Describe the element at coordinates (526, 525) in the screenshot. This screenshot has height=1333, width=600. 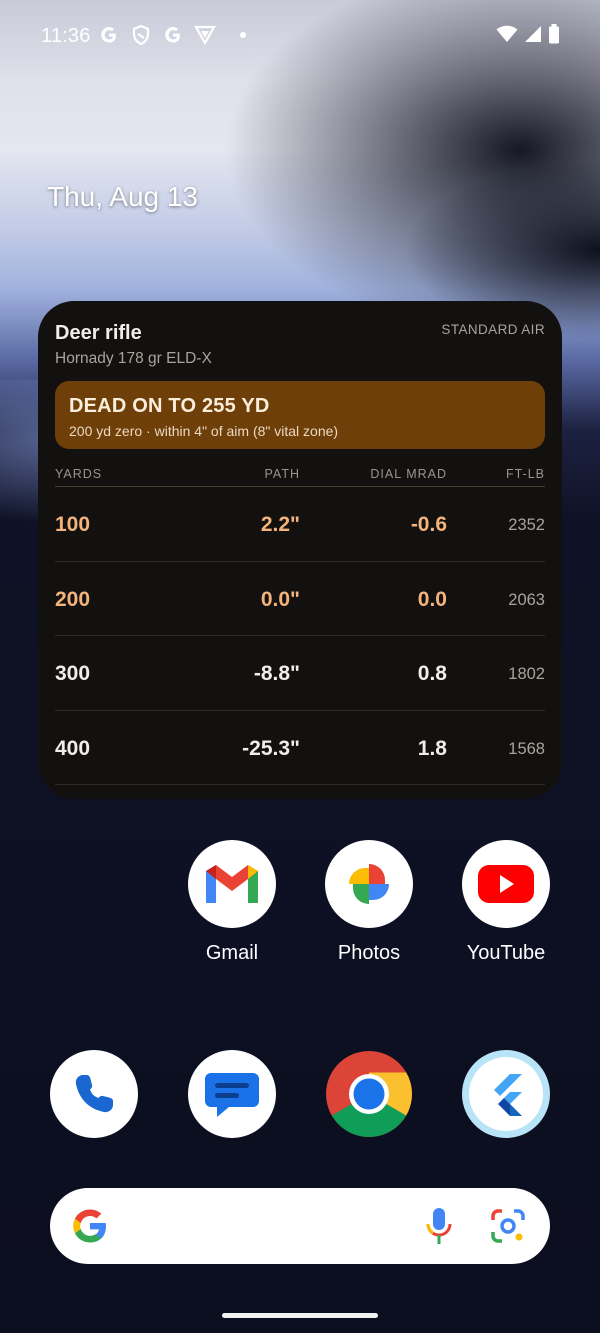
I see `row-energy: 2352` at that location.